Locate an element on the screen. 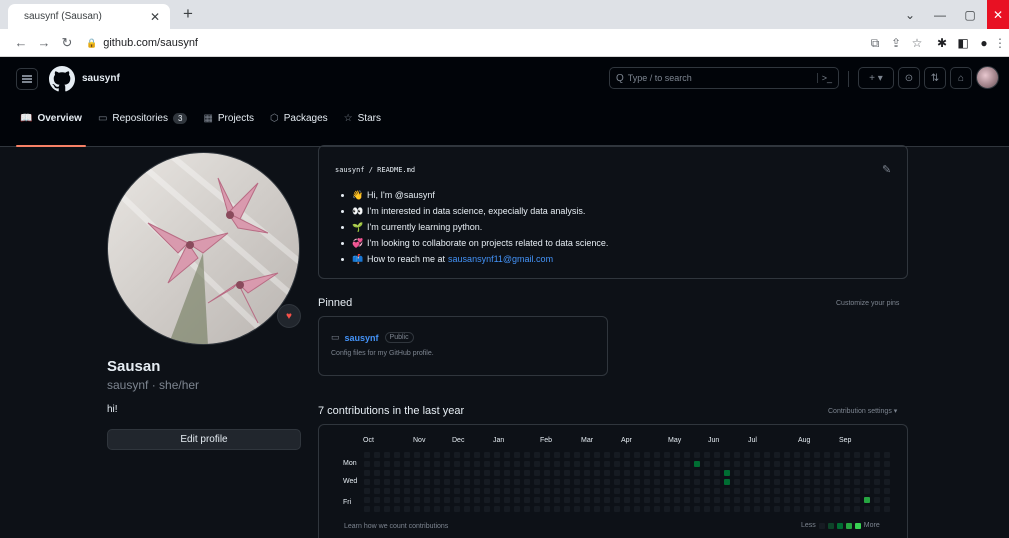  profile-icon: ● is located at coordinates (984, 43).